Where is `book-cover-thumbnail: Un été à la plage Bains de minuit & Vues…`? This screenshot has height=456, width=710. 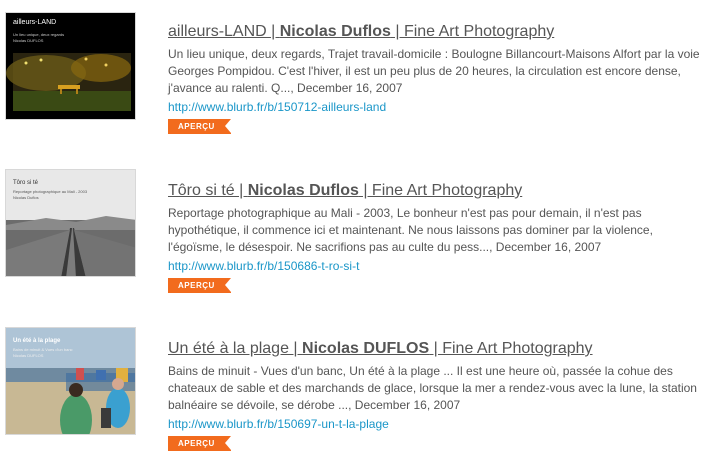
book-cover-thumbnail: Un été à la plage Bains de minuit & Vues… is located at coordinates (70, 381).